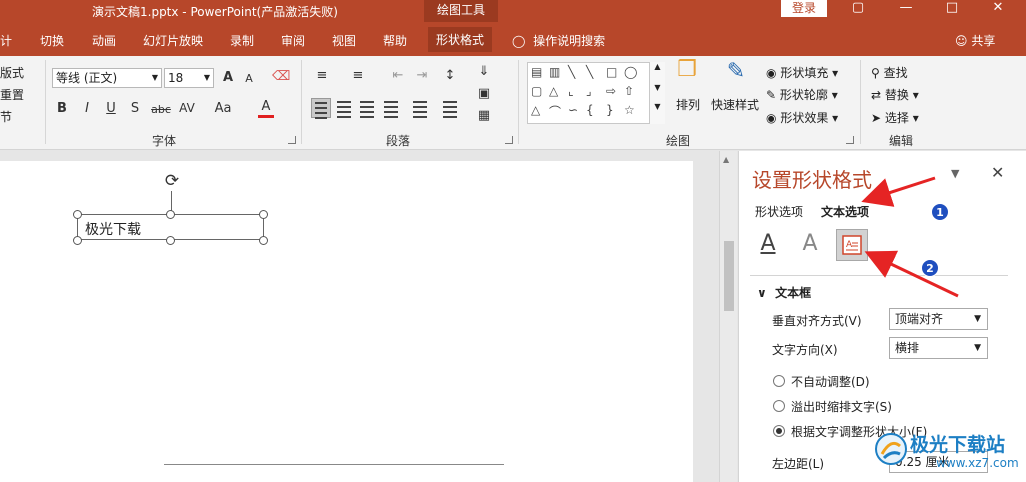  I want to click on arc-shape-icon: ⌒, so click(555, 111).